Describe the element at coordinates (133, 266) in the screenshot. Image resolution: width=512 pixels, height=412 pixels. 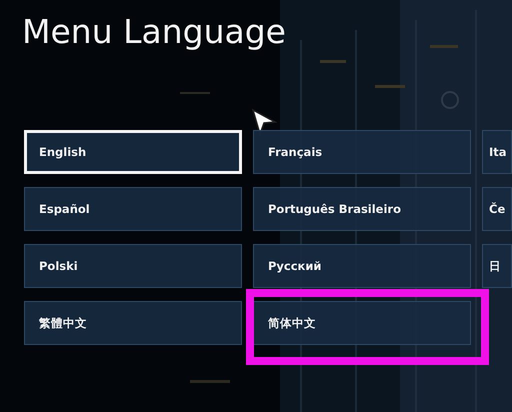
I see `language-option: Polski` at that location.